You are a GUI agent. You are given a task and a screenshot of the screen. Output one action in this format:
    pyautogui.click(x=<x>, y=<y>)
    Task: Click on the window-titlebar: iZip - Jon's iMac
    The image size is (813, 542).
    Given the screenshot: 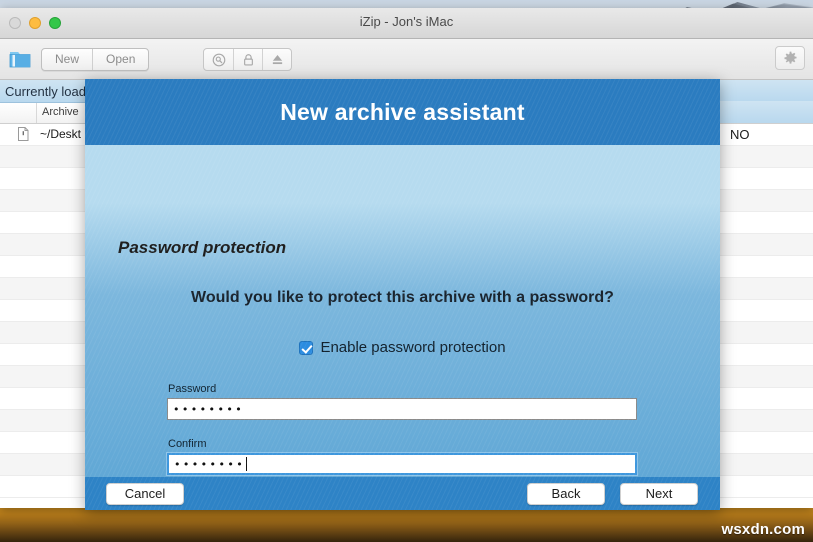 What is the action you would take?
    pyautogui.click(x=406, y=23)
    